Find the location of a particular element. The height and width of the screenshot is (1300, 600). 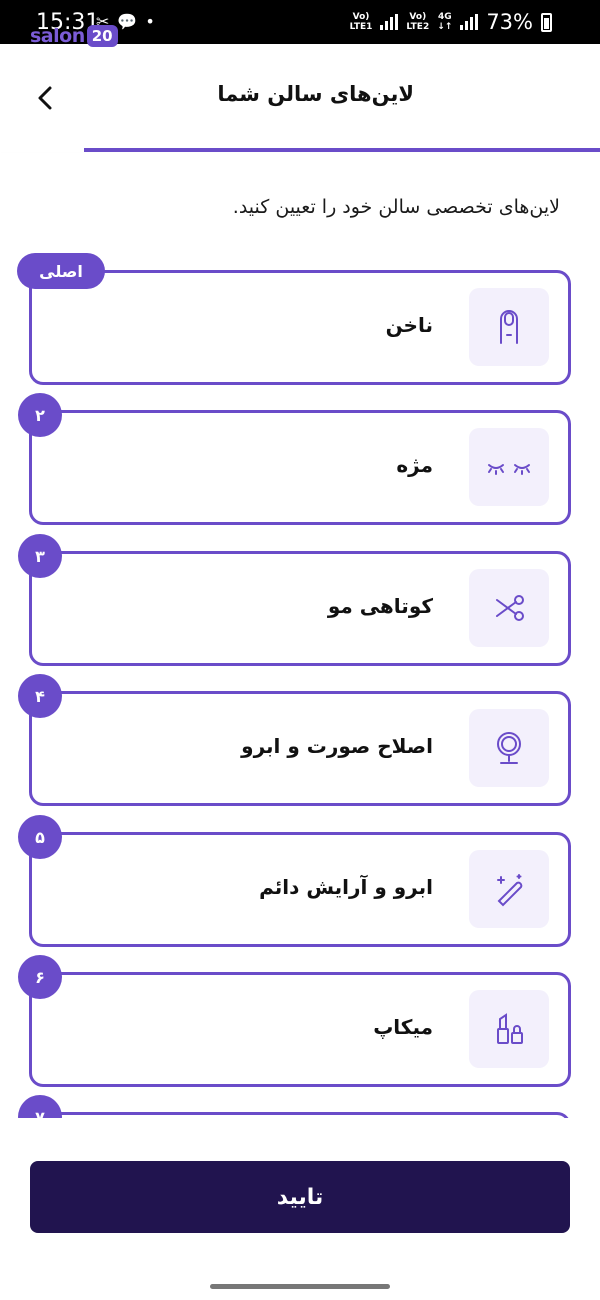

status-right: Vo) LTE1 Vo) LTE2 4G ↓↑ 73% is located at coordinates (451, 22).